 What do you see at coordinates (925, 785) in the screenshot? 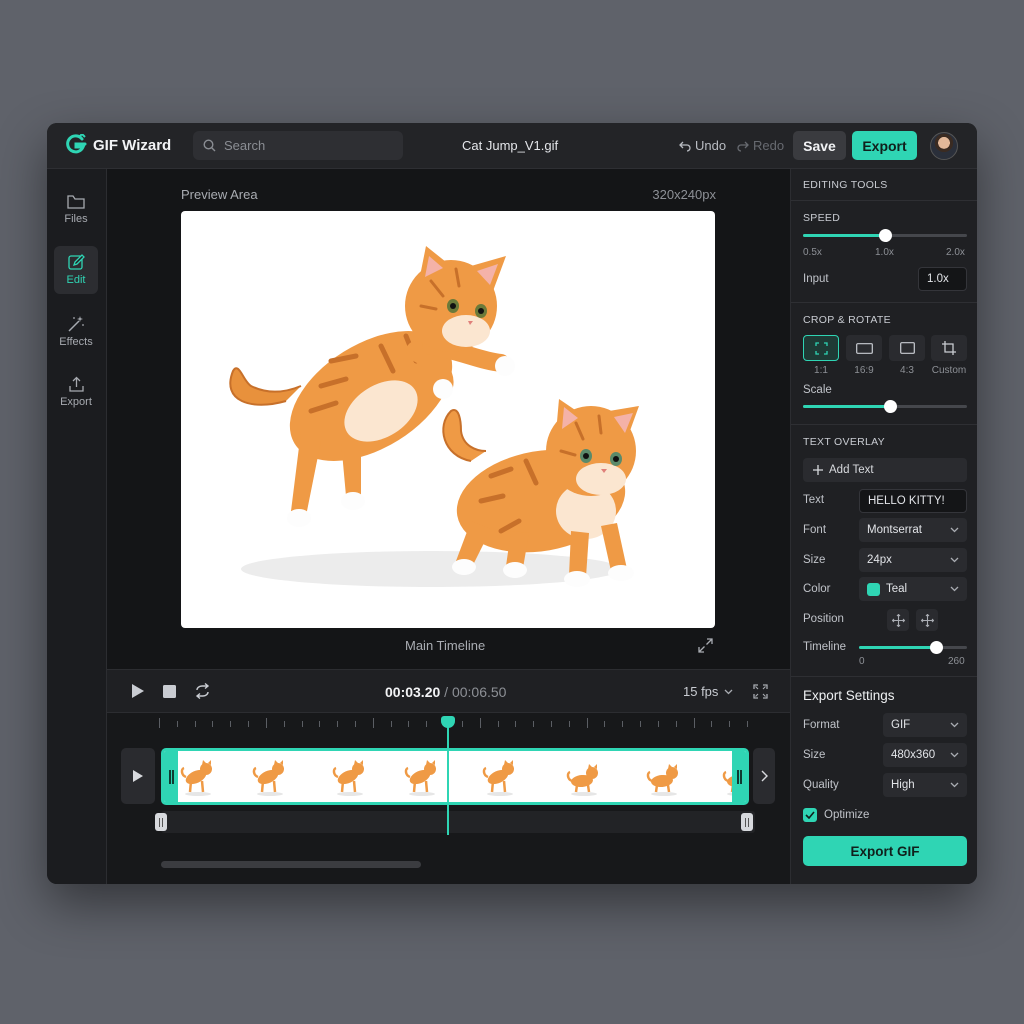
I see `quality-select: High` at bounding box center [925, 785].